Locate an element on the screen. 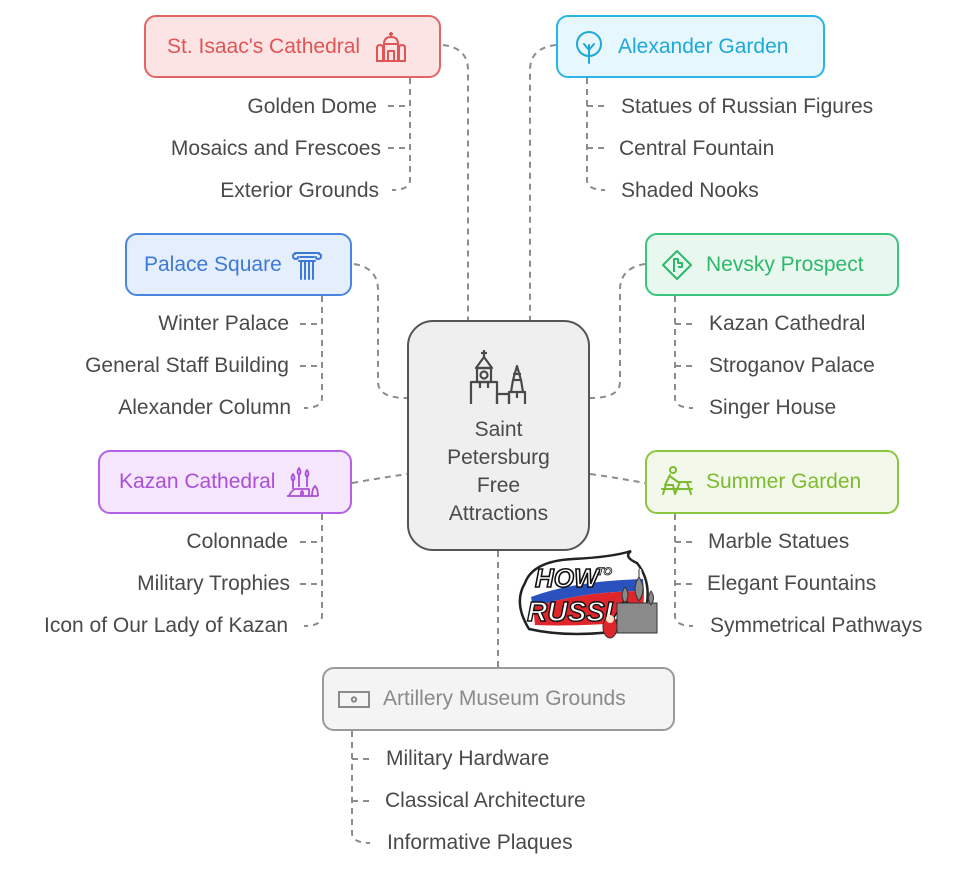  central-topic-node: Saint Petersburg Free Attractions is located at coordinates (498, 435).